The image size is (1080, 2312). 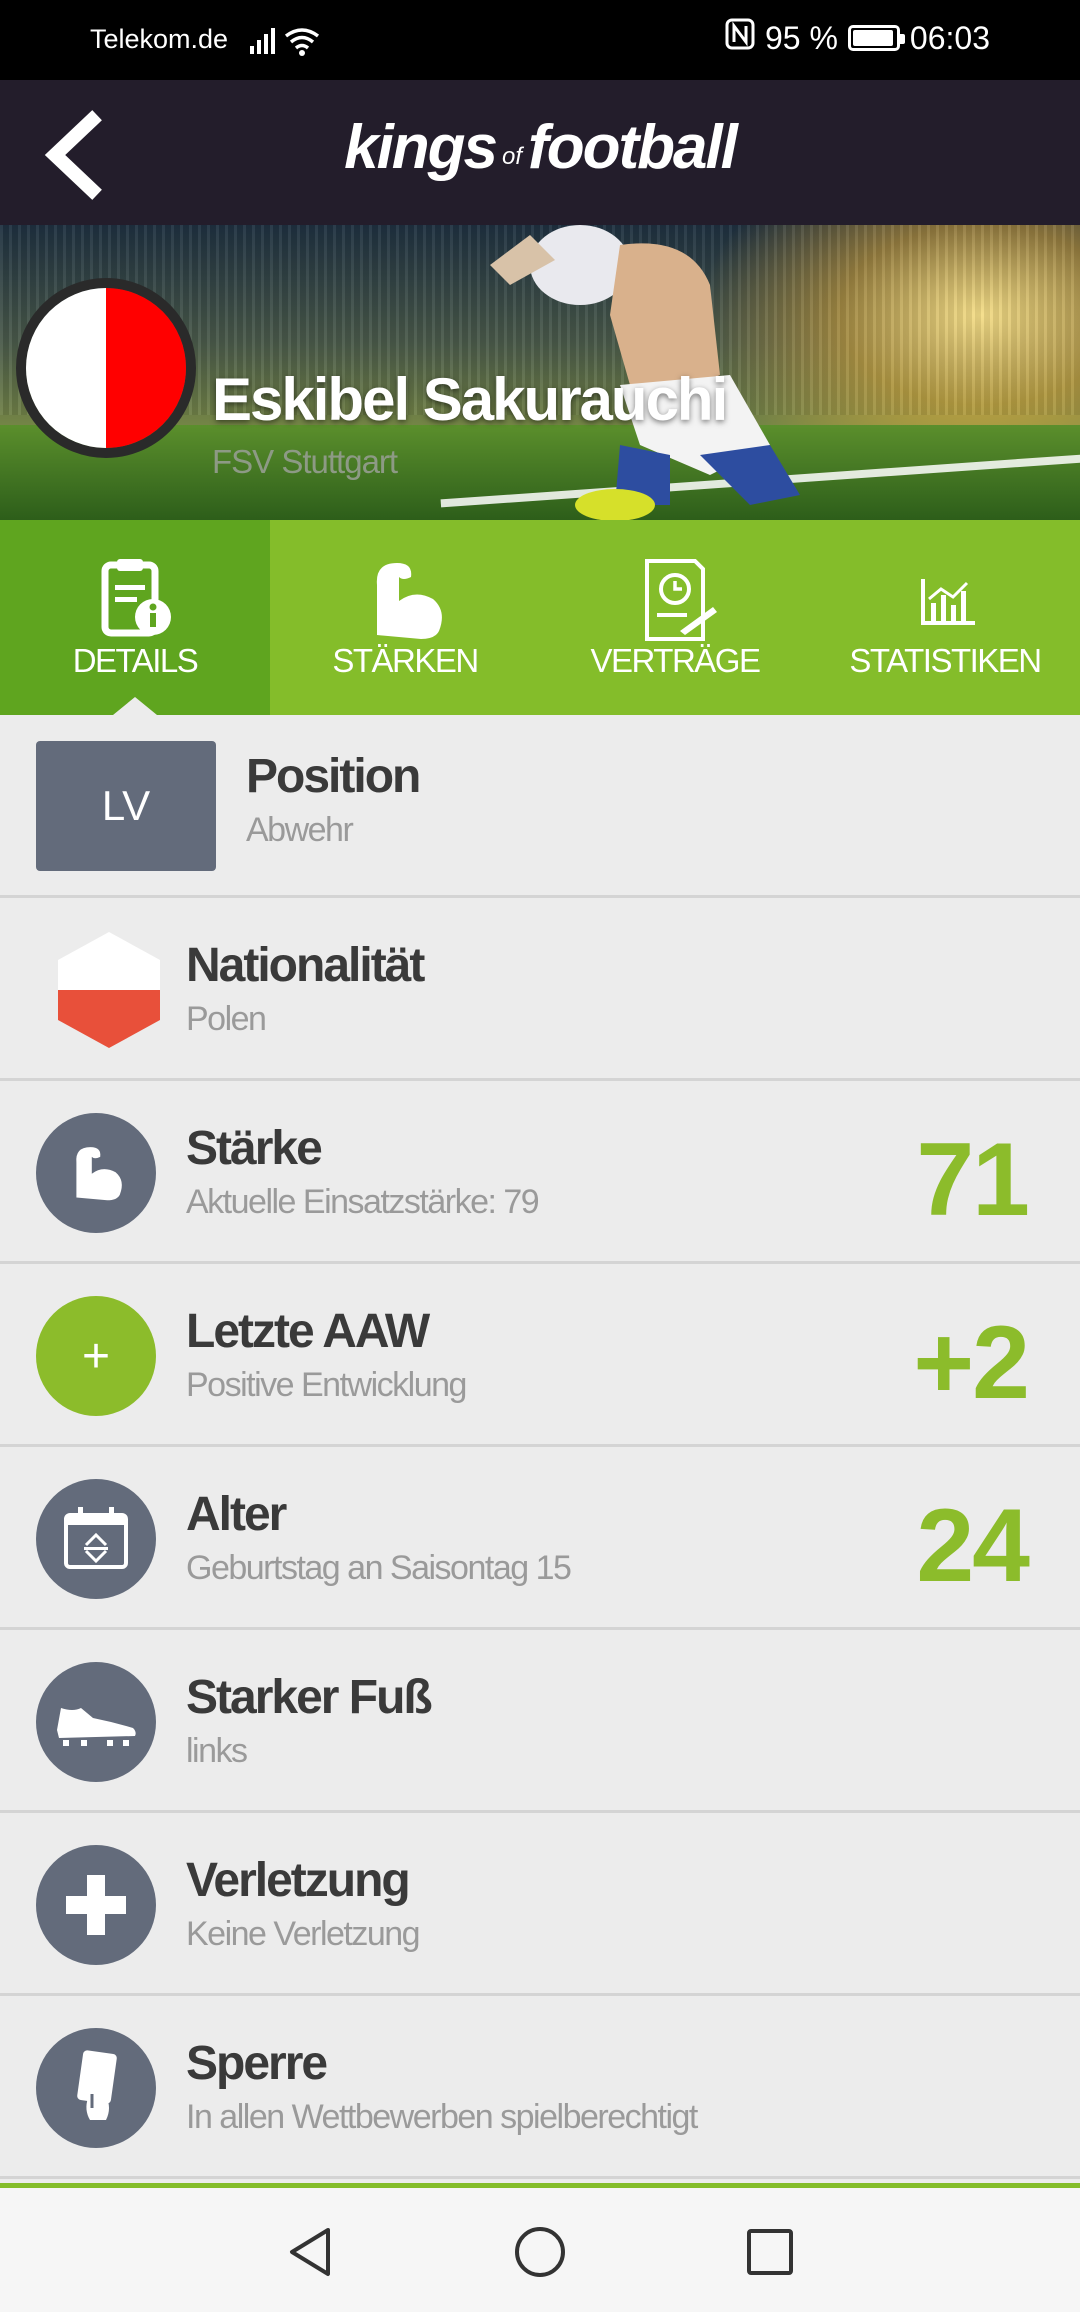 I want to click on strength-icon-wrap, so click(x=96, y=1173).